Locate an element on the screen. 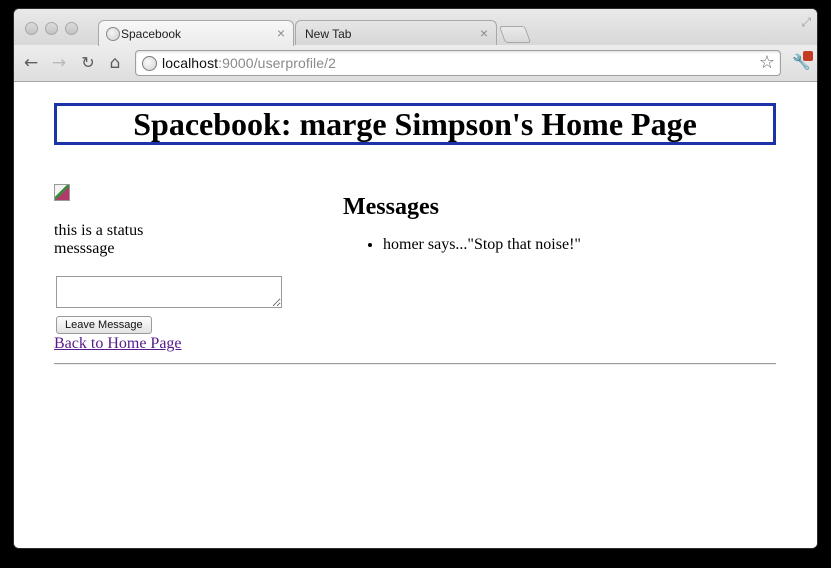  back-to-home-link: Back to Home Page is located at coordinates (174, 344).